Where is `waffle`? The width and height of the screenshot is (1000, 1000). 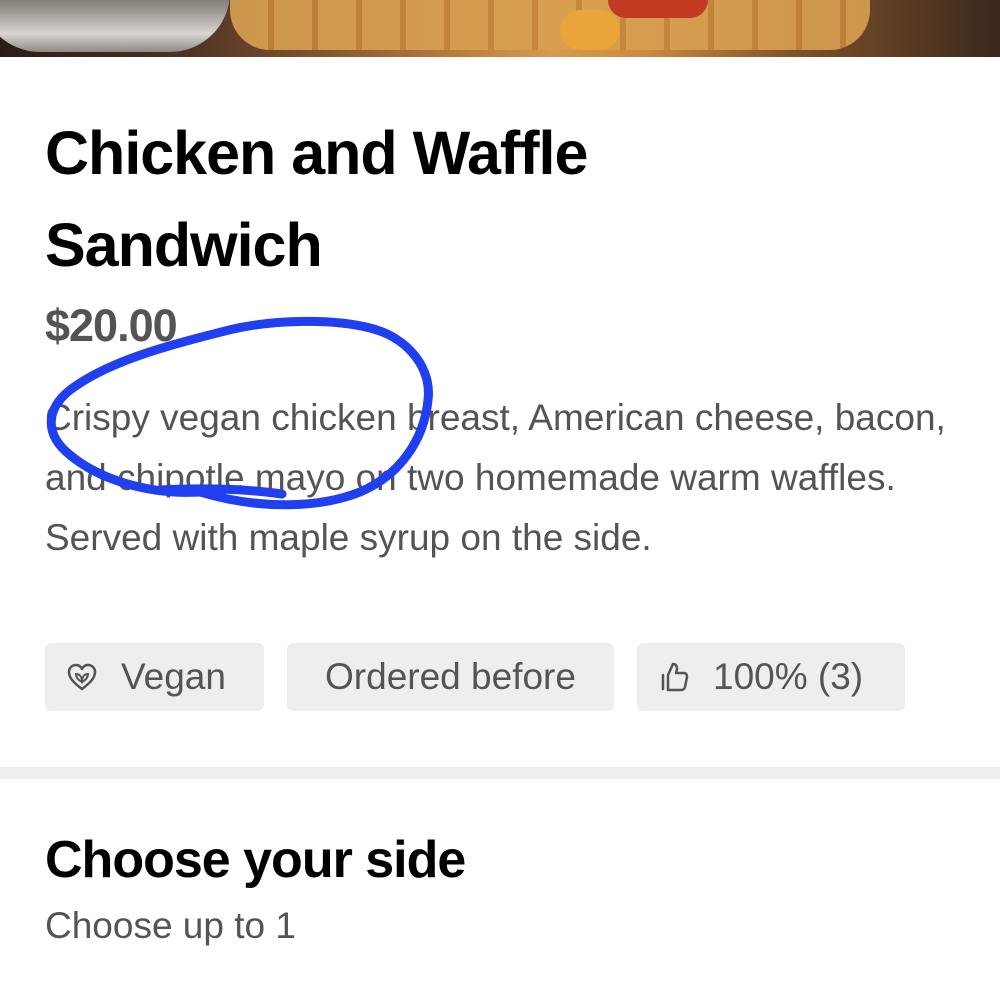 waffle is located at coordinates (550, 25).